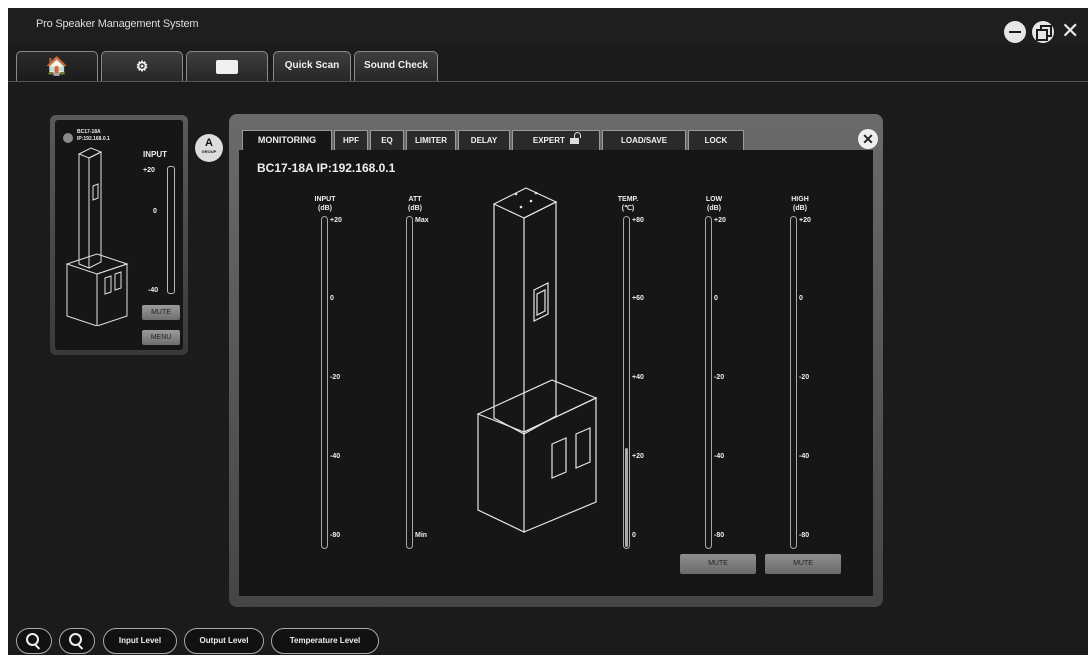 The width and height of the screenshot is (1088, 655). Describe the element at coordinates (415, 199) in the screenshot. I see `att-meter-label: ATT` at that location.